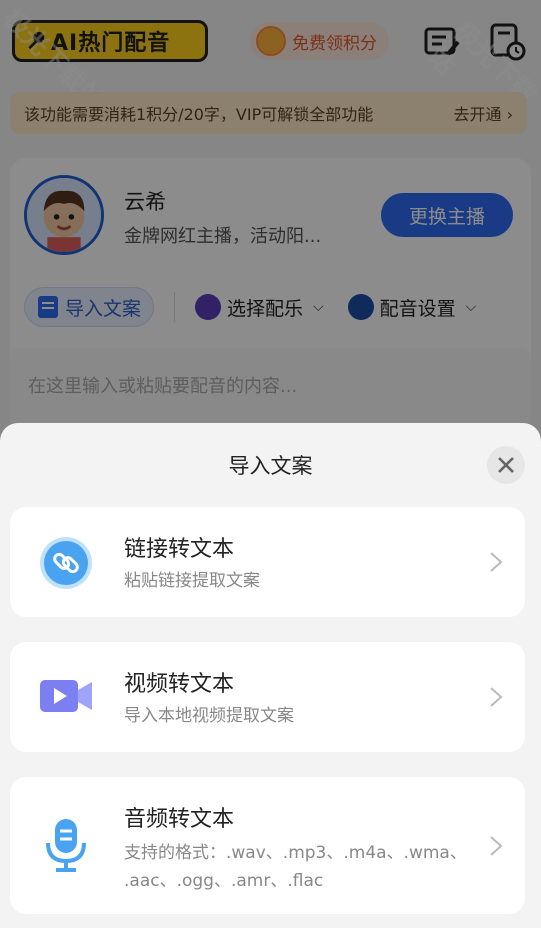 The image size is (541, 928). What do you see at coordinates (209, 716) in the screenshot?
I see `option-subtitle: 导入本地视频提取文案` at bounding box center [209, 716].